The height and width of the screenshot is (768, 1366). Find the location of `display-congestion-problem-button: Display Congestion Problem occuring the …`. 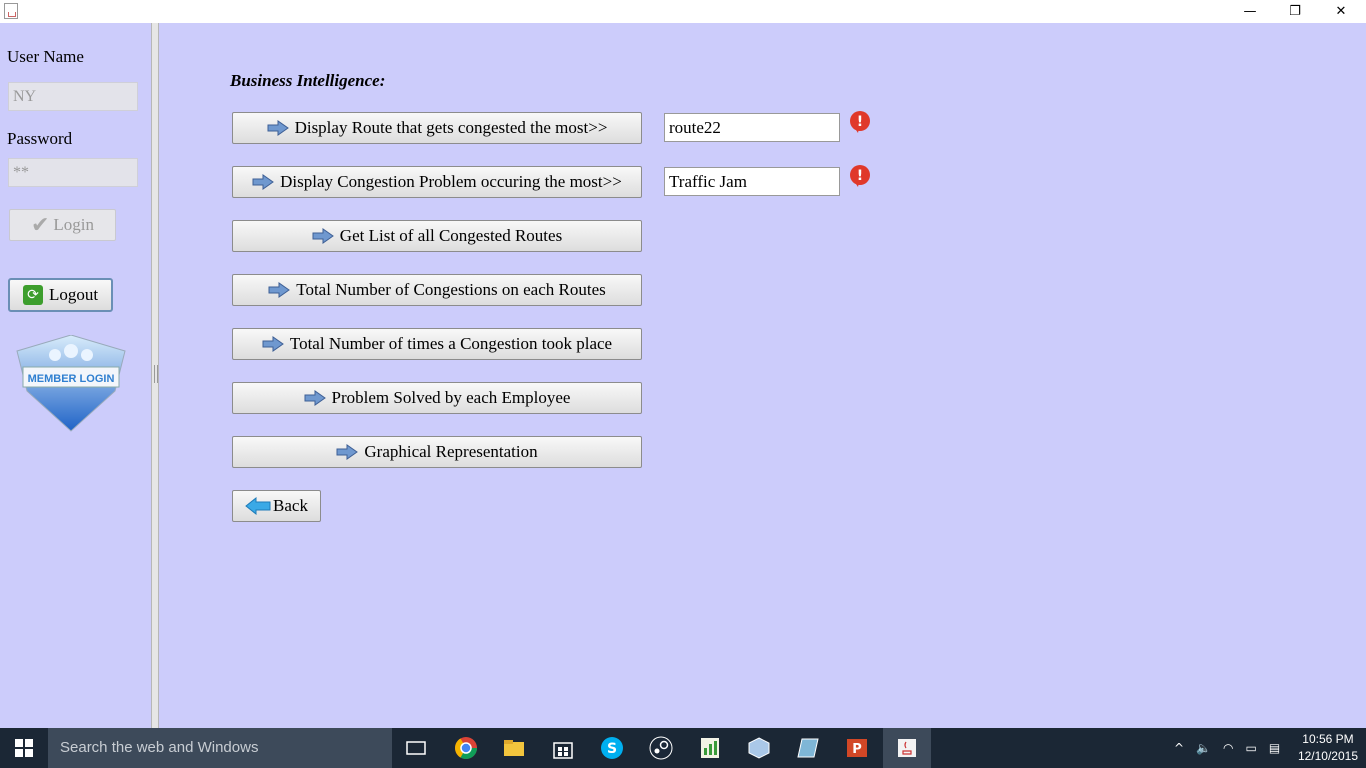

display-congestion-problem-button: Display Congestion Problem occuring the … is located at coordinates (437, 182).